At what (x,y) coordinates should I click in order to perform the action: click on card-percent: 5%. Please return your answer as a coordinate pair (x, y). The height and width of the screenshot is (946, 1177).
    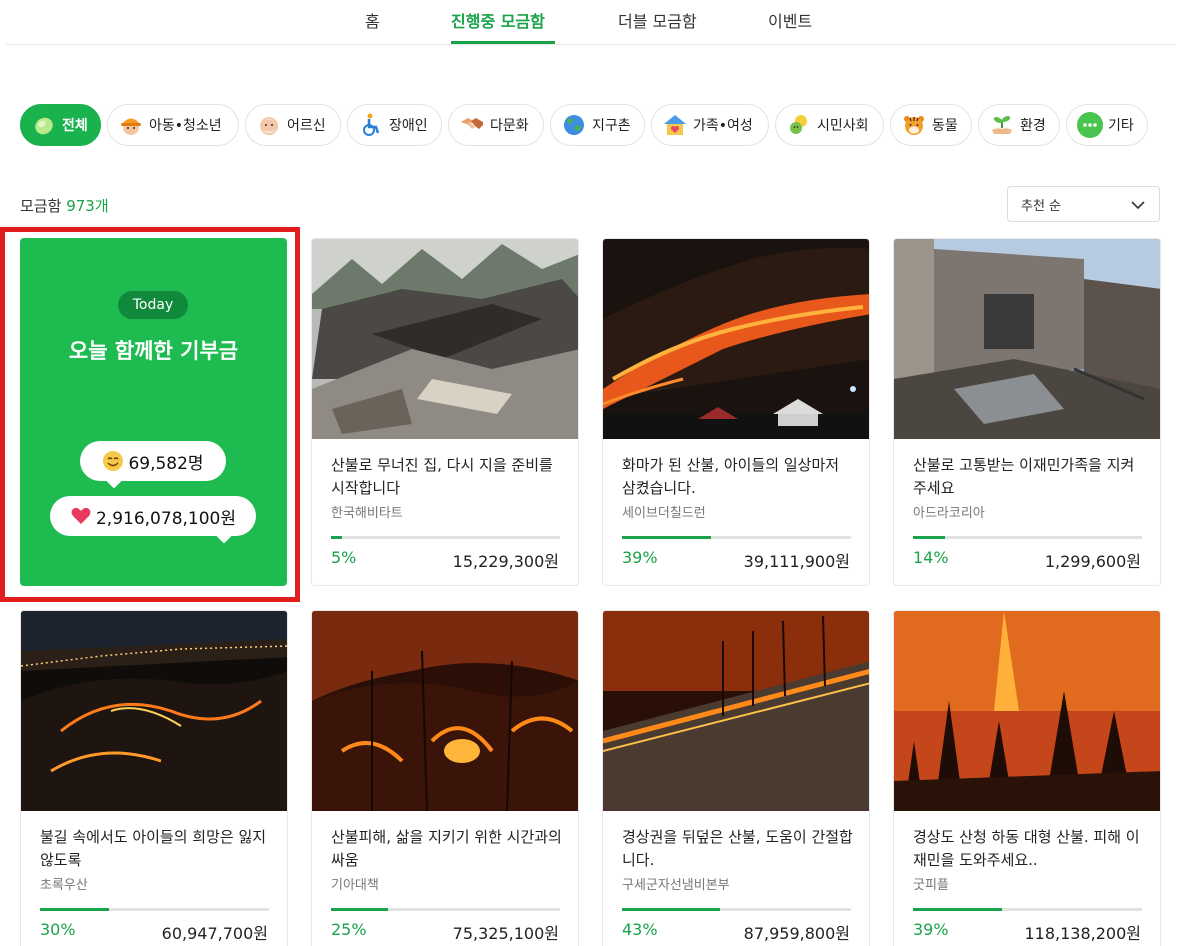
    Looking at the image, I should click on (344, 557).